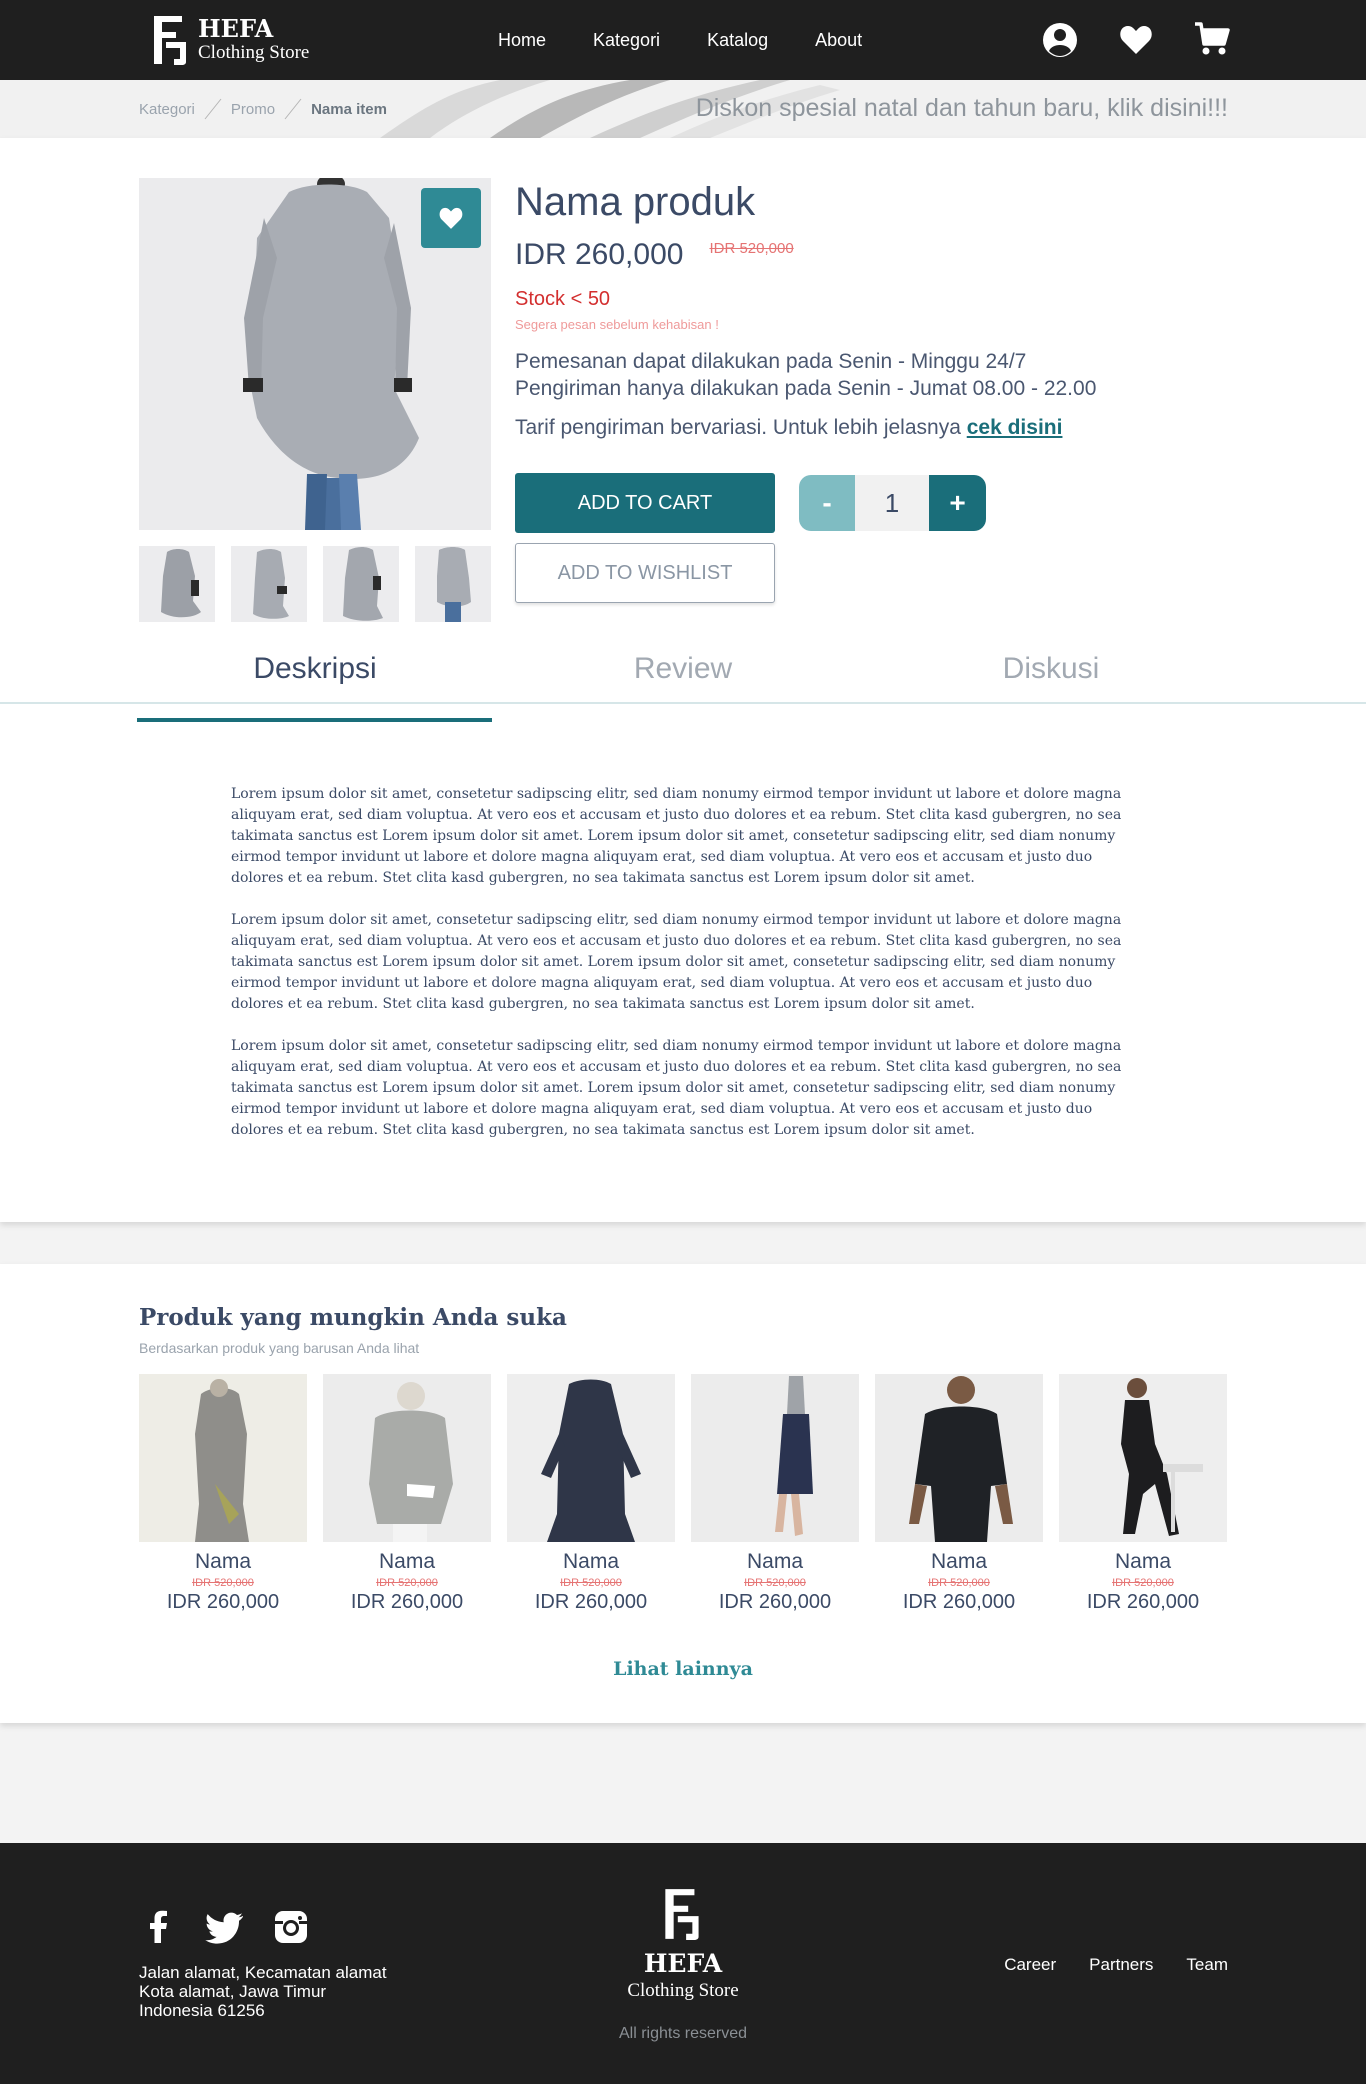 The width and height of the screenshot is (1366, 2084). Describe the element at coordinates (683, 2033) in the screenshot. I see `copyright-text: All rights reserved` at that location.